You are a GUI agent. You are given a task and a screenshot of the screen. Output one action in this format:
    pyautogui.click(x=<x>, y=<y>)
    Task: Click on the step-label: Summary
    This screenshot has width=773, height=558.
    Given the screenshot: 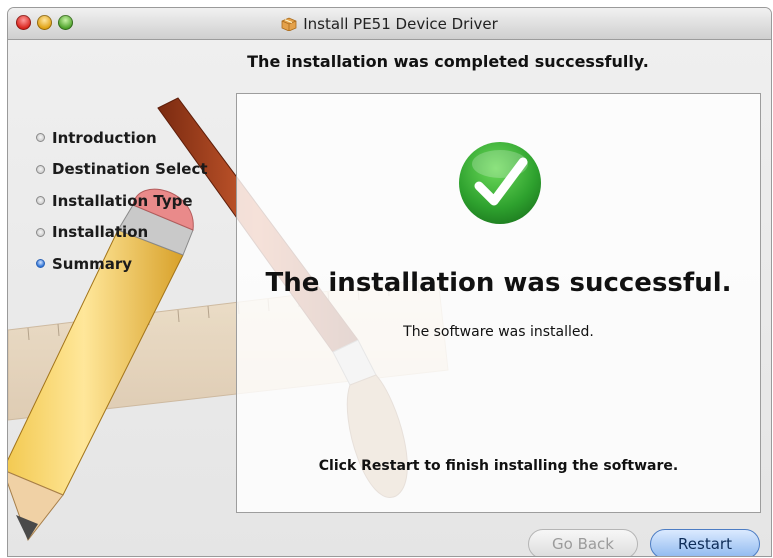 What is the action you would take?
    pyautogui.click(x=92, y=263)
    